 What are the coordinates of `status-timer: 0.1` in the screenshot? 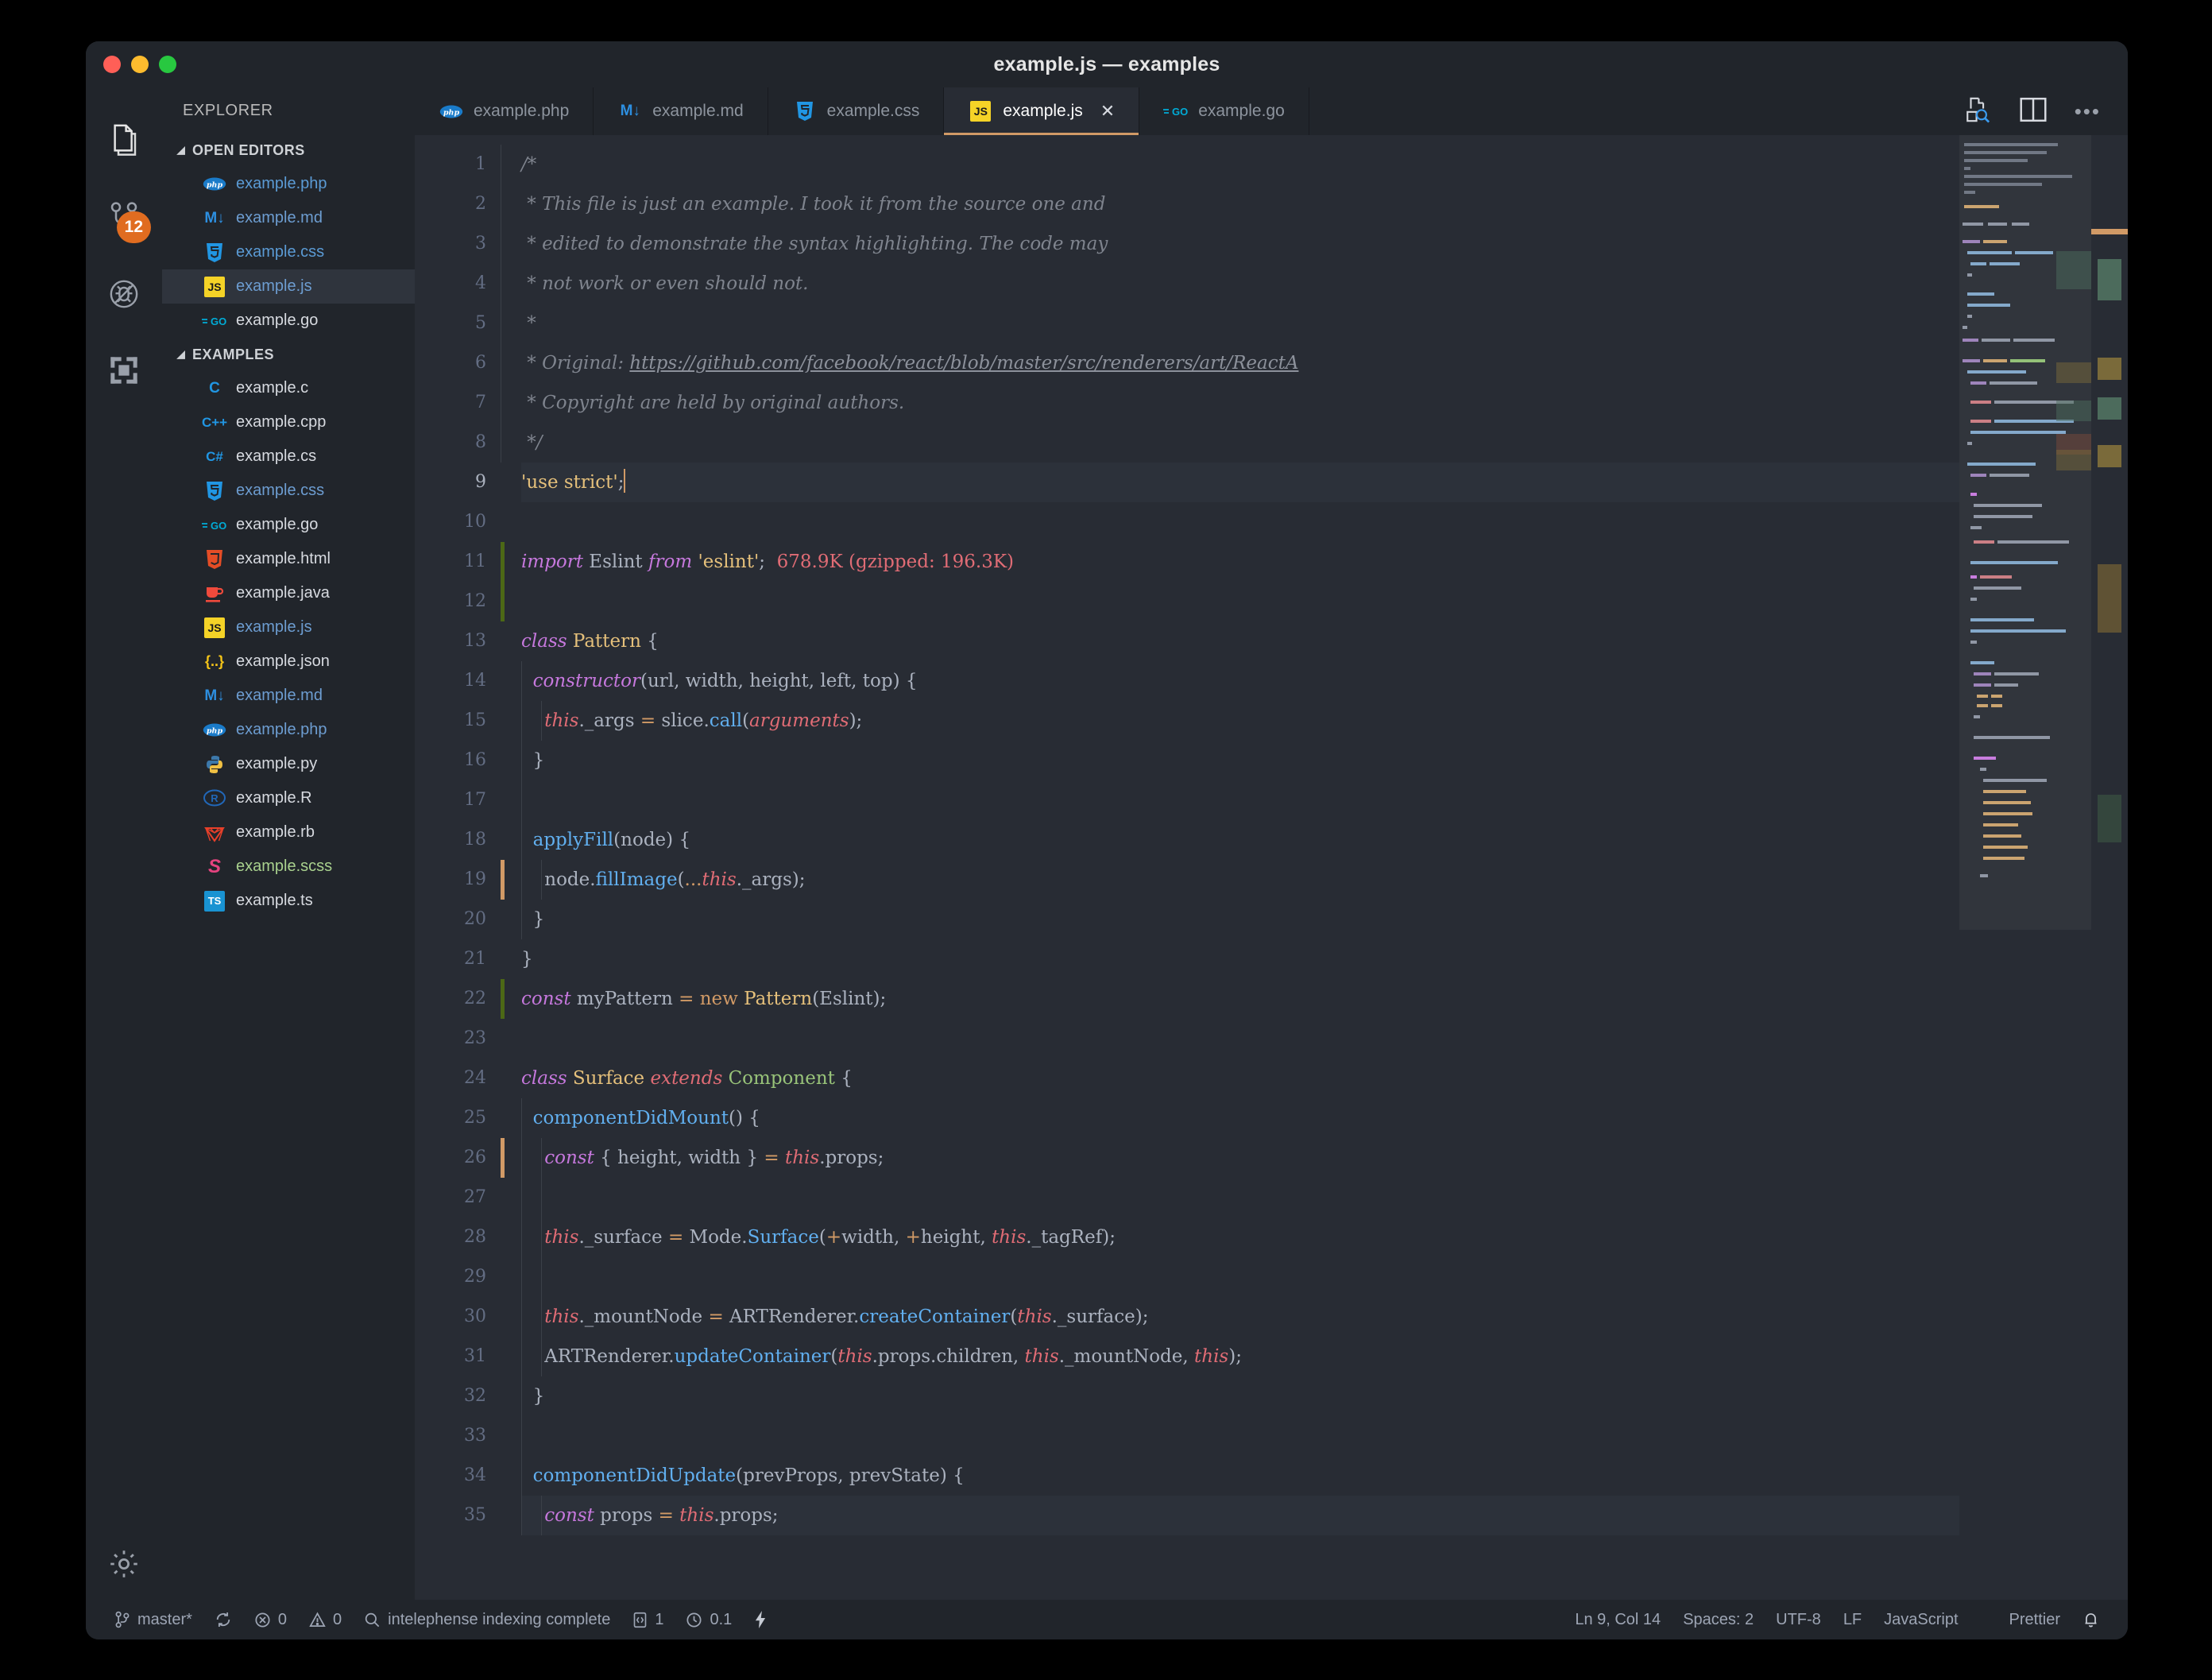 It's located at (709, 1620).